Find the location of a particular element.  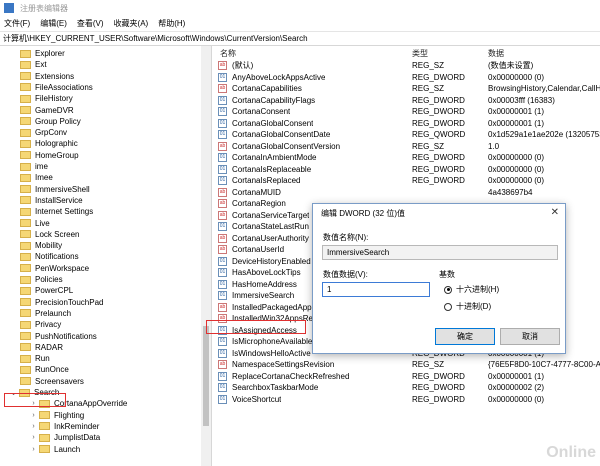

hex-radio: 十六进制(H) is located at coordinates (471, 289).